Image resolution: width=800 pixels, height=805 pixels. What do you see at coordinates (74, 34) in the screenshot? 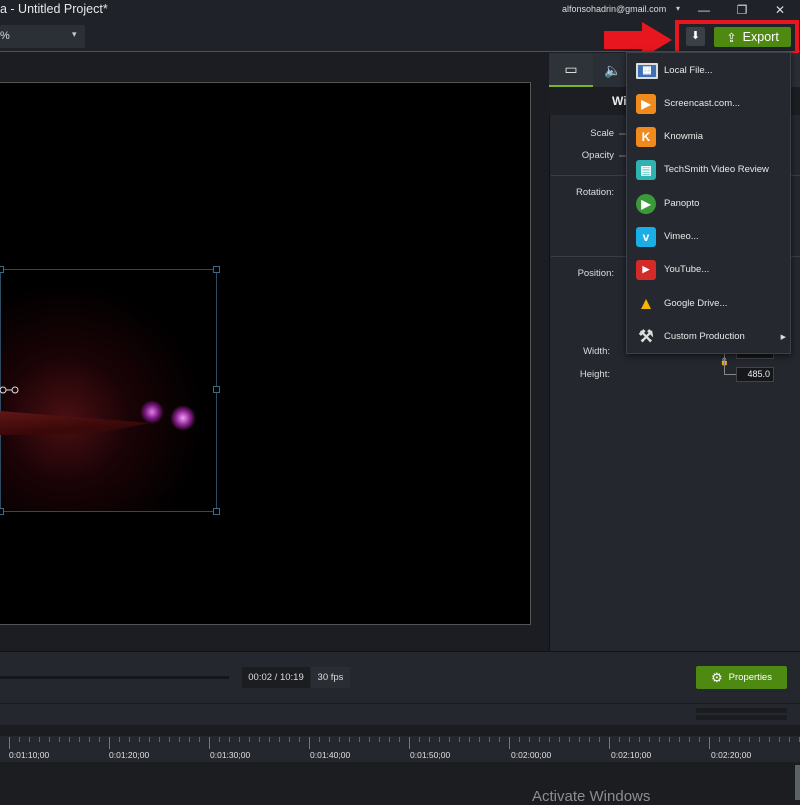
I see `chevron-down-icon: ▾` at bounding box center [74, 34].